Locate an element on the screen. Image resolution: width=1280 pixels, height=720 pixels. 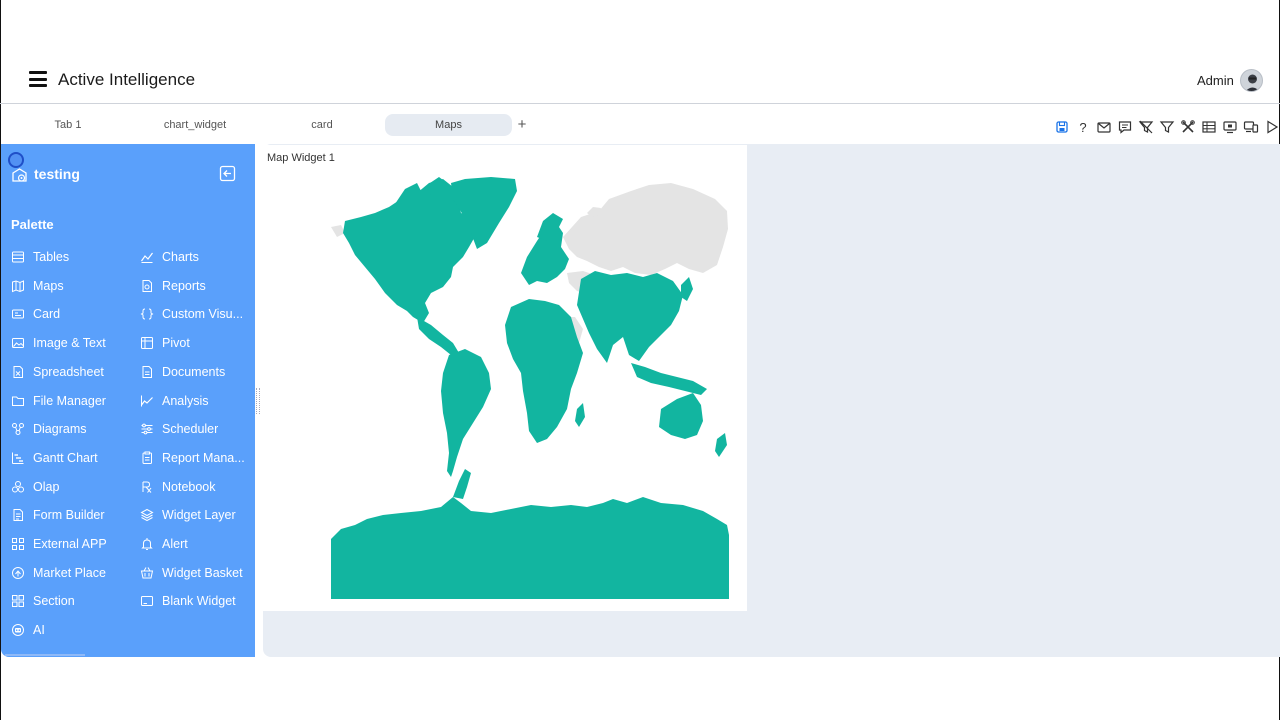
tab-maps: Maps is located at coordinates (448, 125).